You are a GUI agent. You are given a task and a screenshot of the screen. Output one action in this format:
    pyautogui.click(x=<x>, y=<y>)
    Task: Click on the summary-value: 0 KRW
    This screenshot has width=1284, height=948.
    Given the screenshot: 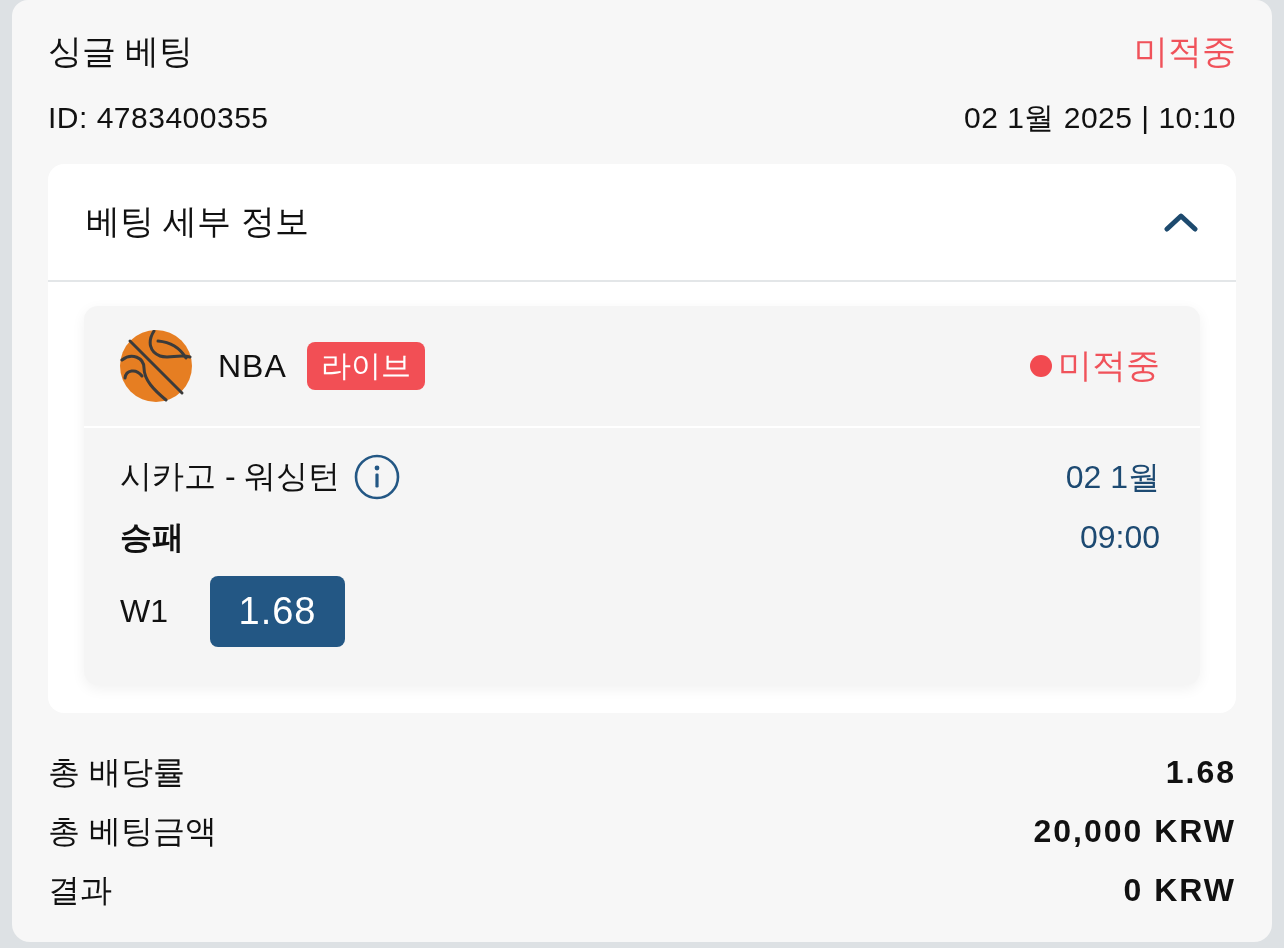 What is the action you would take?
    pyautogui.click(x=1179, y=890)
    